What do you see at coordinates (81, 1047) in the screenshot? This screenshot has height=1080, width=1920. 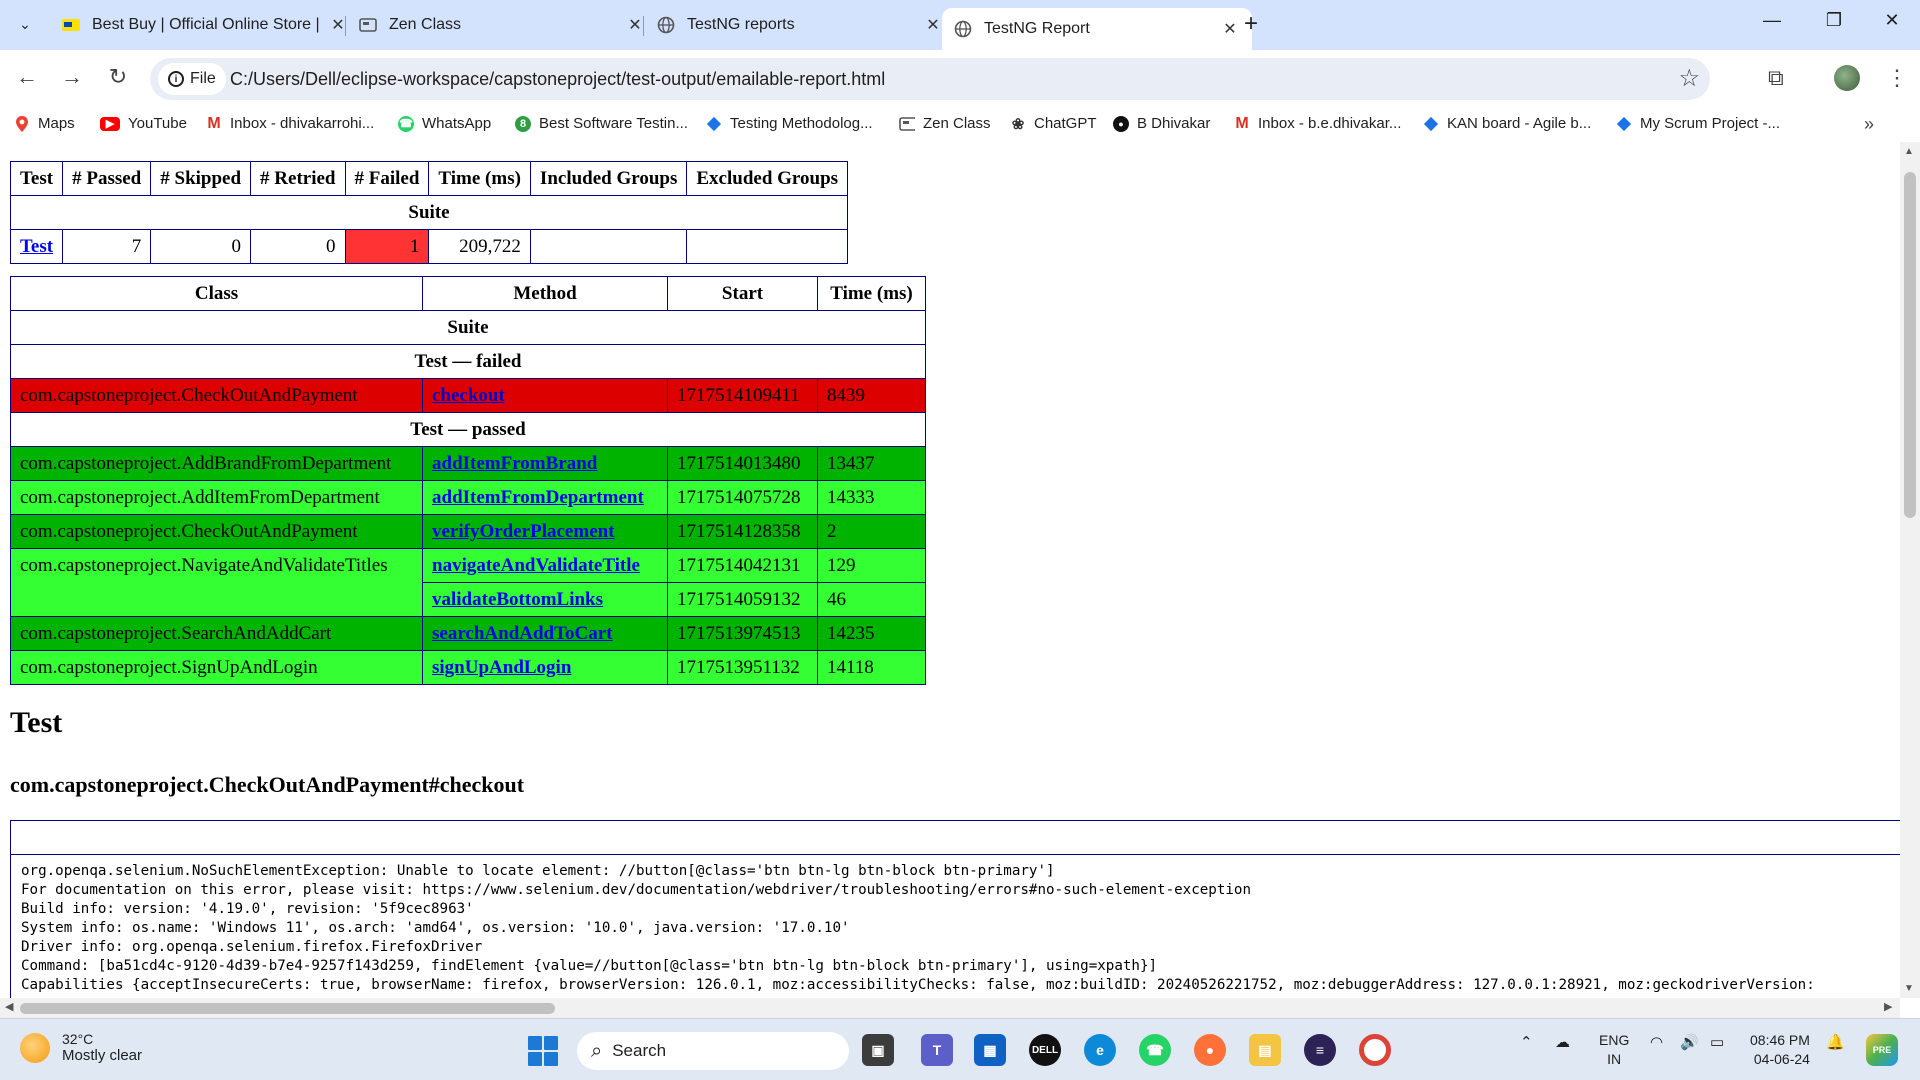 I see `weather-widget: 32°C Mostly clear` at bounding box center [81, 1047].